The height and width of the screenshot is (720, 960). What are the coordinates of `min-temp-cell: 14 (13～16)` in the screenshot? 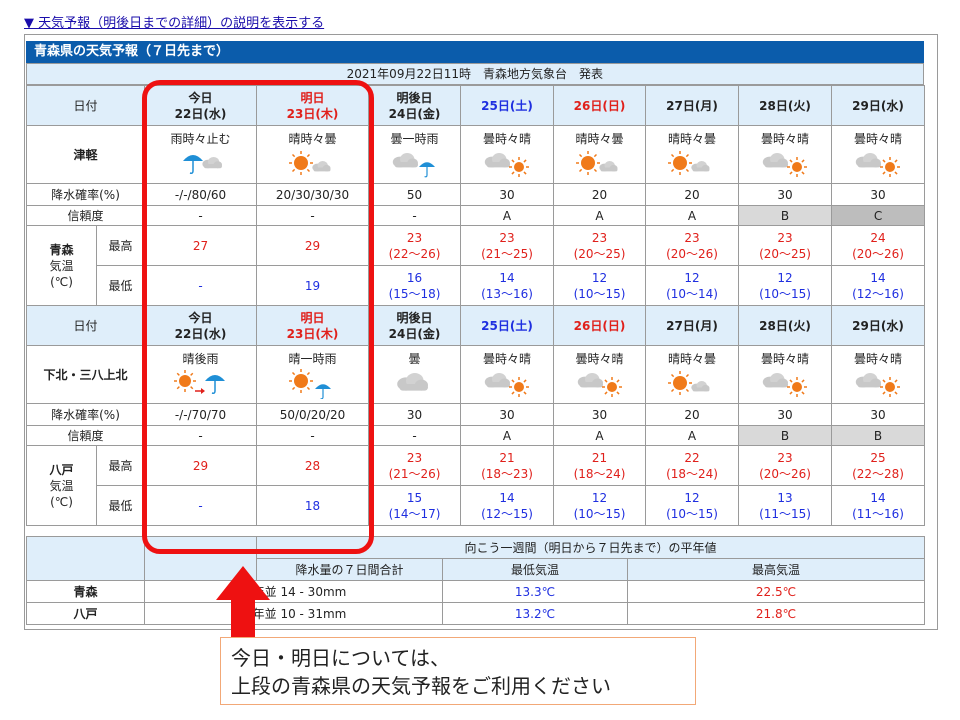 It's located at (507, 285).